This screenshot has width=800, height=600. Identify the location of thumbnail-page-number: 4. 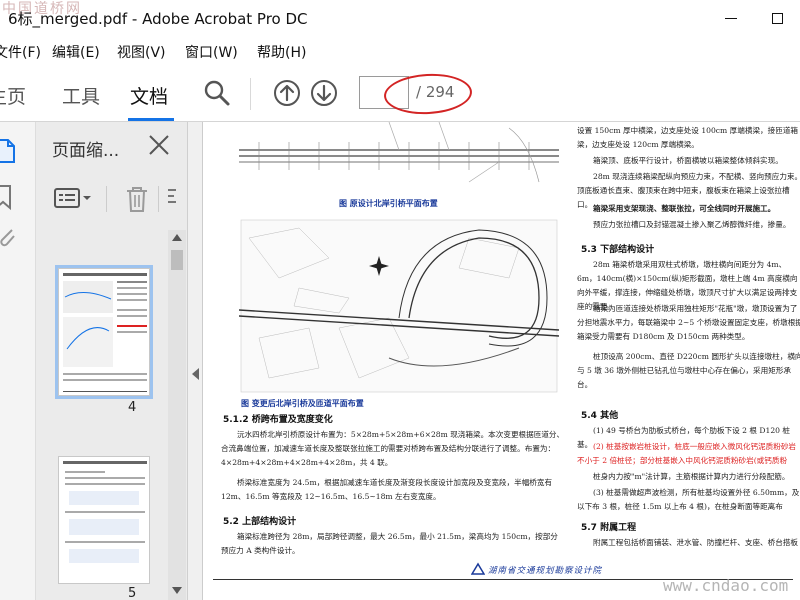
(132, 407).